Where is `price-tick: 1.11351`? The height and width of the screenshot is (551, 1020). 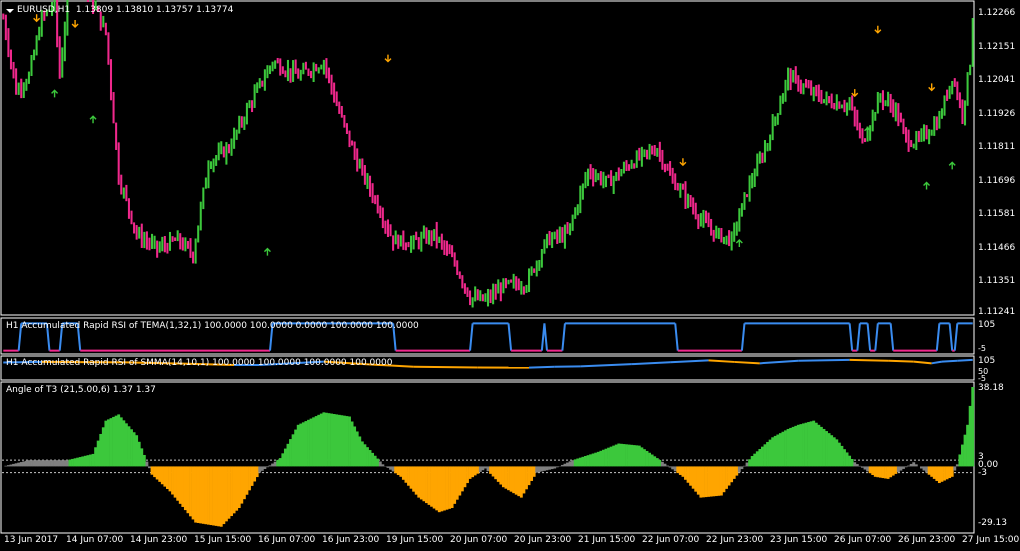 price-tick: 1.11351 is located at coordinates (997, 281).